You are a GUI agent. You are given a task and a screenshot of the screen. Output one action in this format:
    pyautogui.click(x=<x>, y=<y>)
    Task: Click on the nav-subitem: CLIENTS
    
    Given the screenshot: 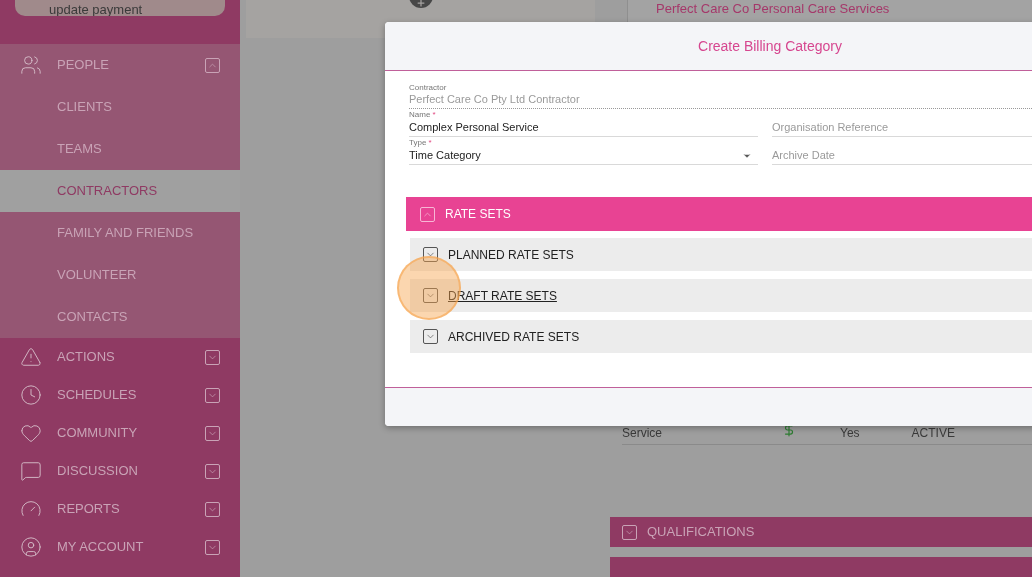 What is the action you would take?
    pyautogui.click(x=120, y=107)
    